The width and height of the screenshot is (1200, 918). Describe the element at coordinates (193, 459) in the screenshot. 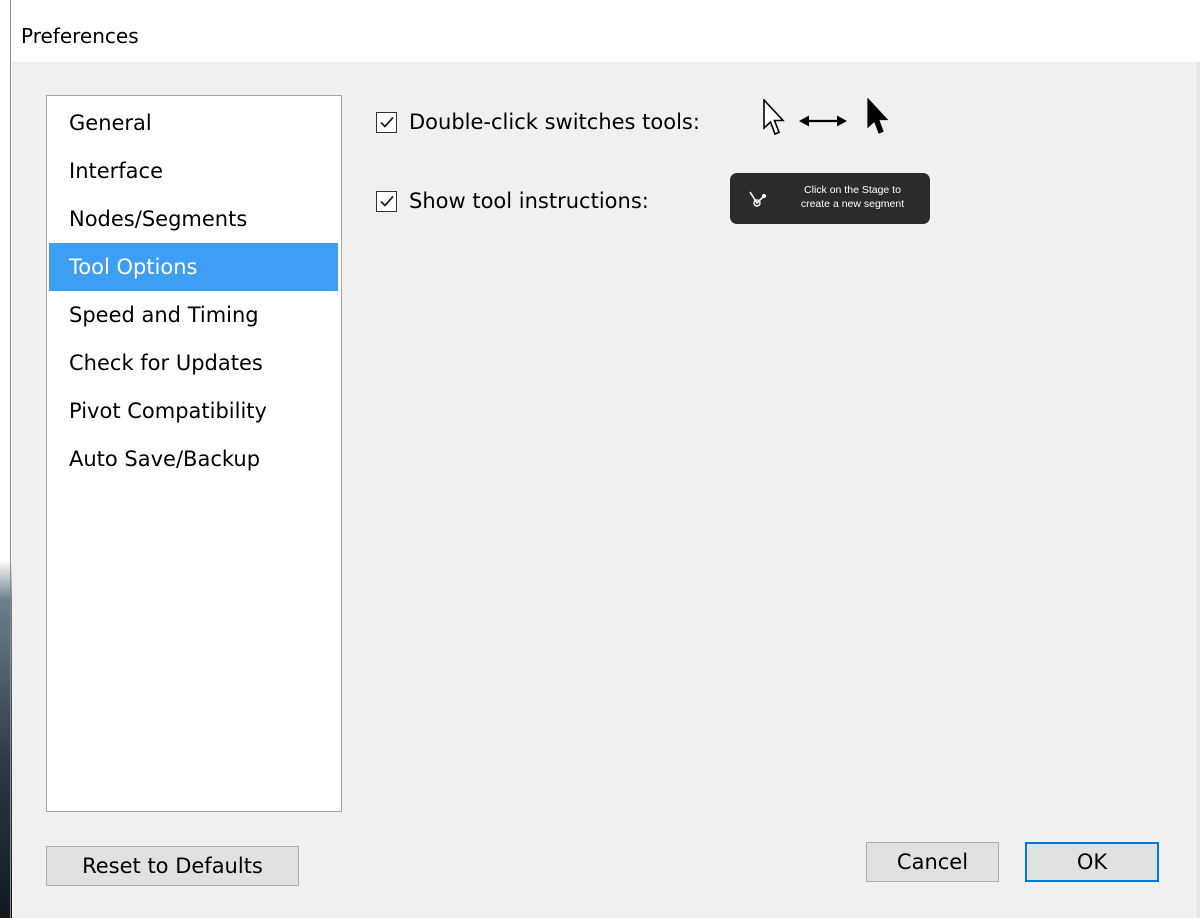

I see `category-item-auto-save-backup: Auto Save/Backup` at that location.